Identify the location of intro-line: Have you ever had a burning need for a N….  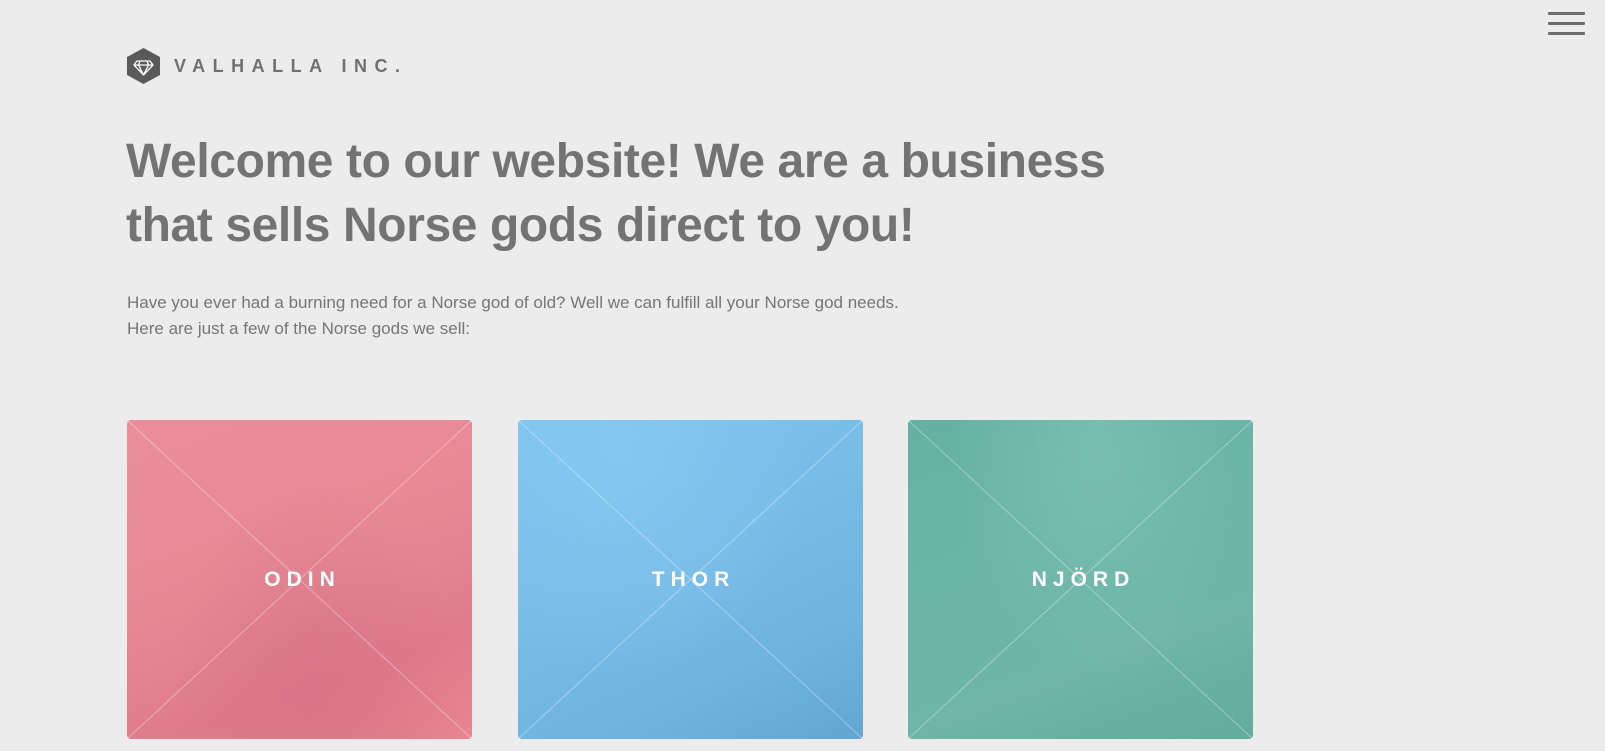
(513, 302).